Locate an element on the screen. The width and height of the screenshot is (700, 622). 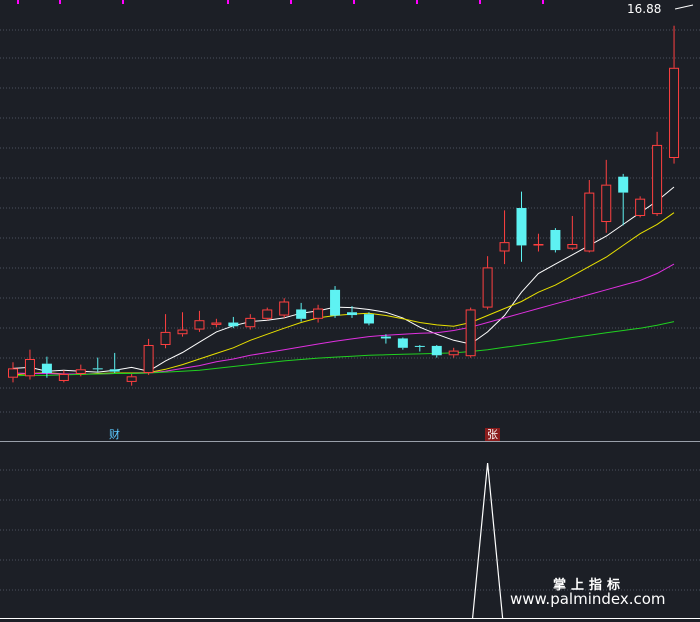
annotation-cai: 财 is located at coordinates (114, 434).